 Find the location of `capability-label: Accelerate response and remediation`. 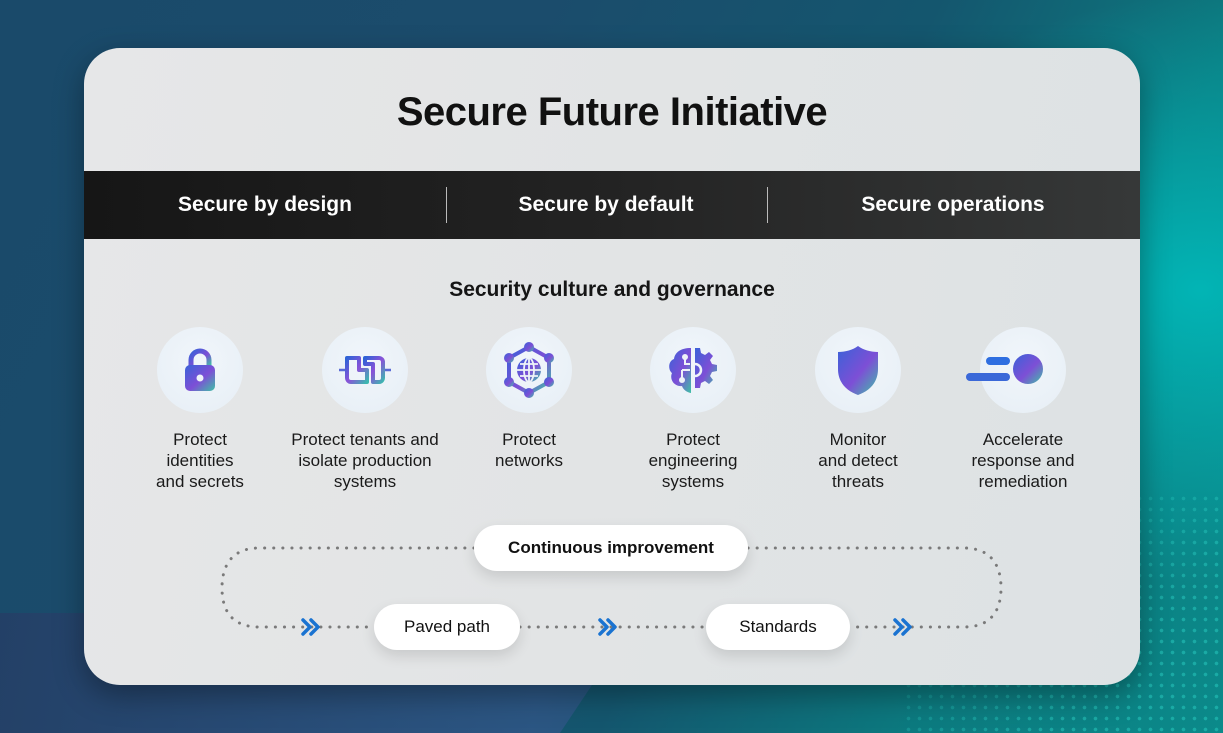

capability-label: Accelerate response and remediation is located at coordinates (1023, 460).